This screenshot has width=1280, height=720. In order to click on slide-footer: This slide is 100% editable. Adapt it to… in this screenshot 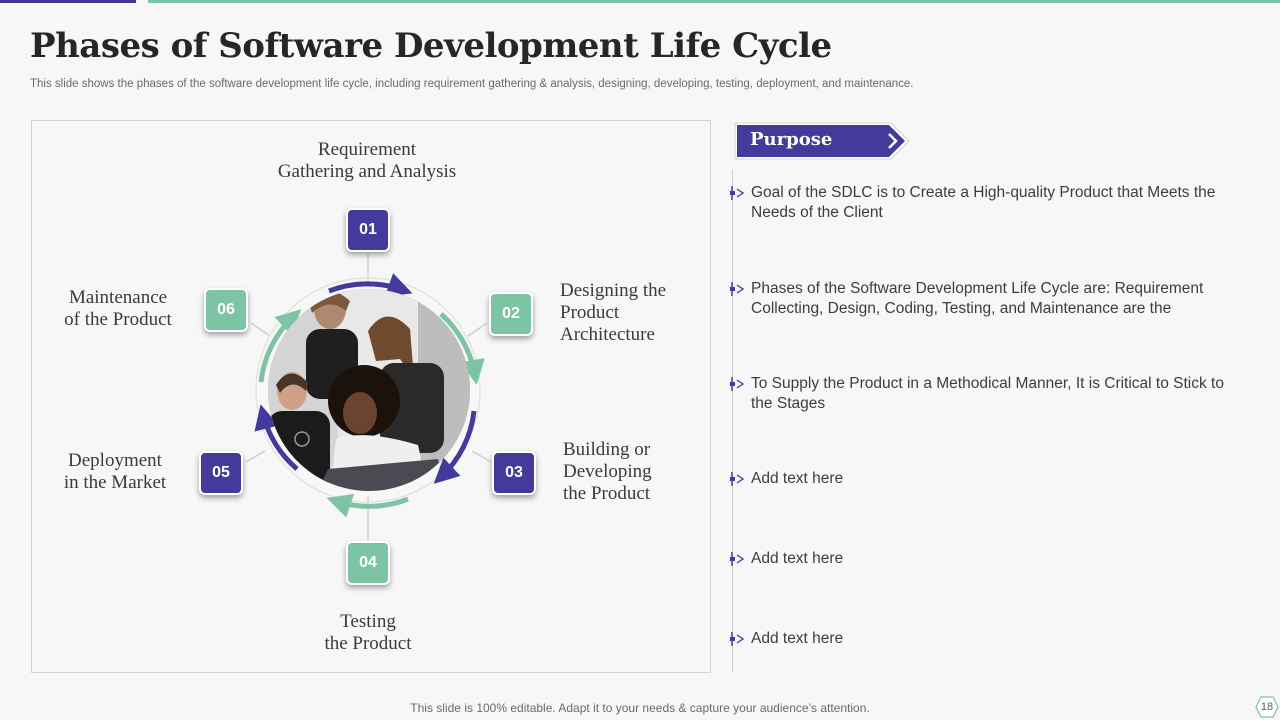, I will do `click(640, 708)`.